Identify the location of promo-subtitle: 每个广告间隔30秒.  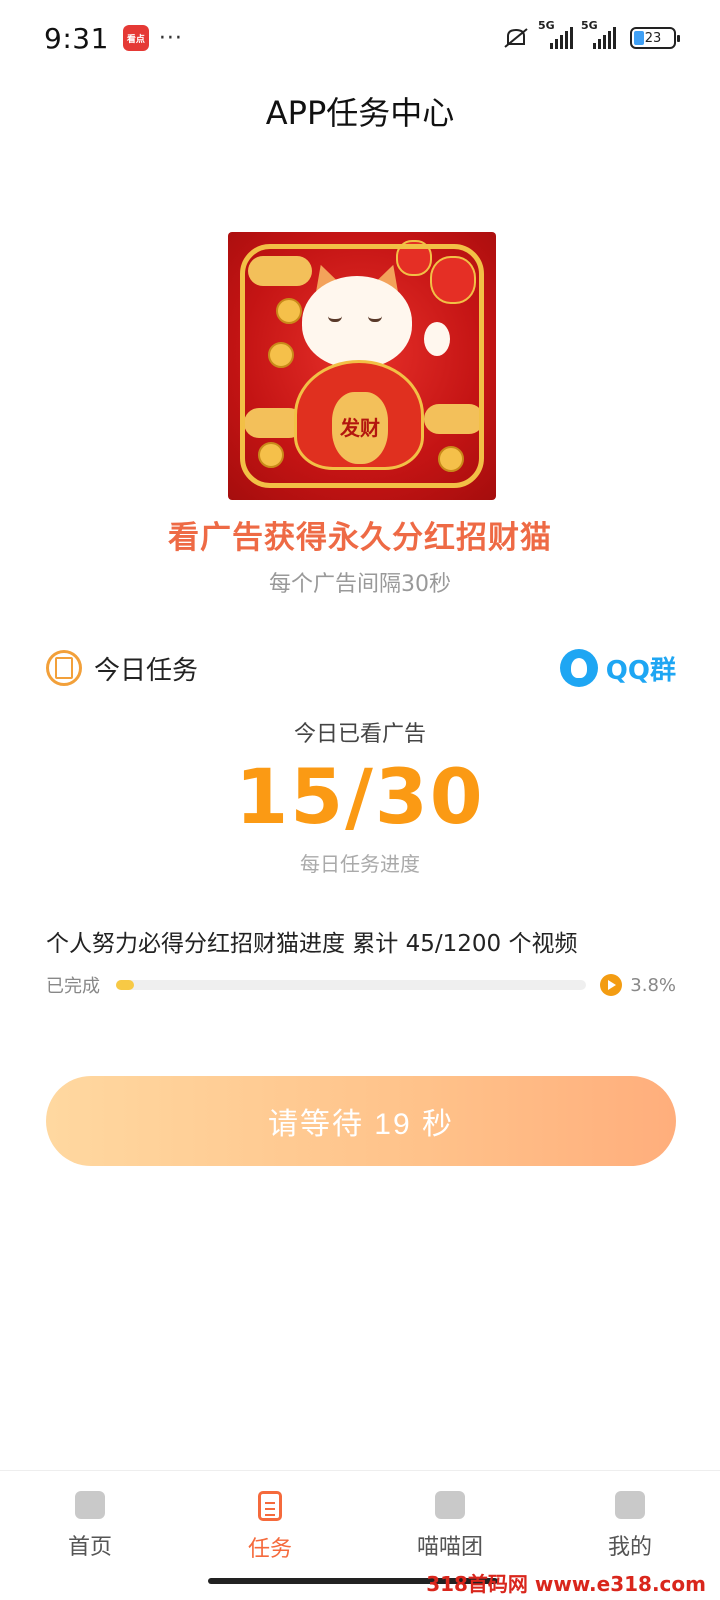
(360, 584).